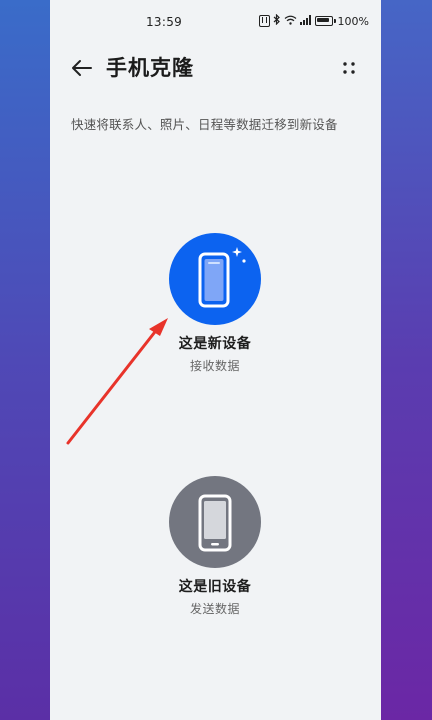 The width and height of the screenshot is (432, 720). I want to click on bluetooth-icon, so click(277, 20).